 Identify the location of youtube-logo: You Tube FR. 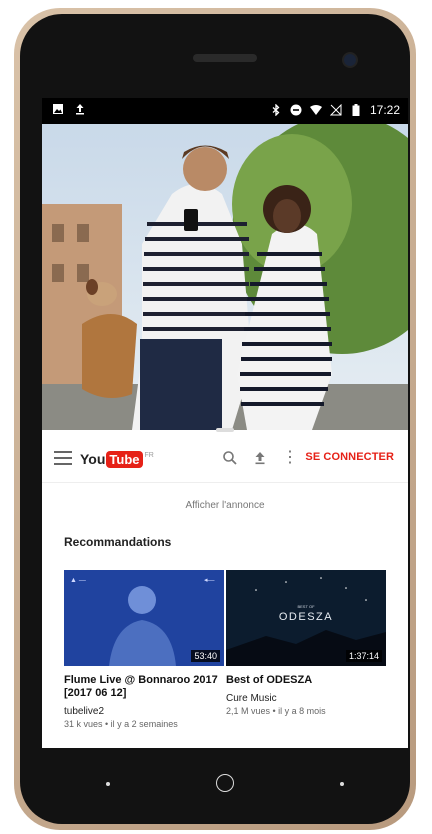
(117, 459).